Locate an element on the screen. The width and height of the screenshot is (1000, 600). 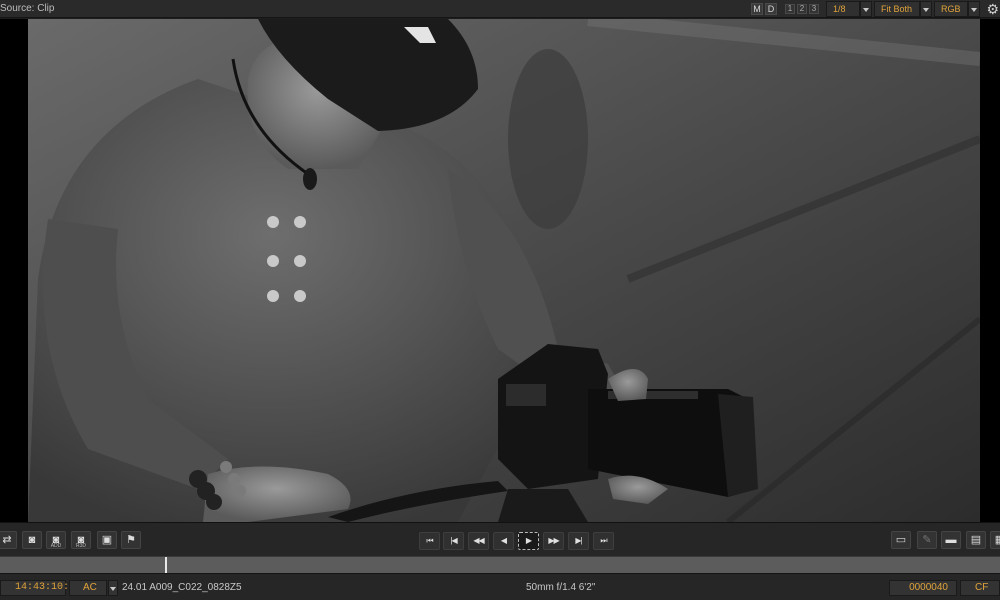
timecode-display: 14:43:10:04 is located at coordinates (40, 588).